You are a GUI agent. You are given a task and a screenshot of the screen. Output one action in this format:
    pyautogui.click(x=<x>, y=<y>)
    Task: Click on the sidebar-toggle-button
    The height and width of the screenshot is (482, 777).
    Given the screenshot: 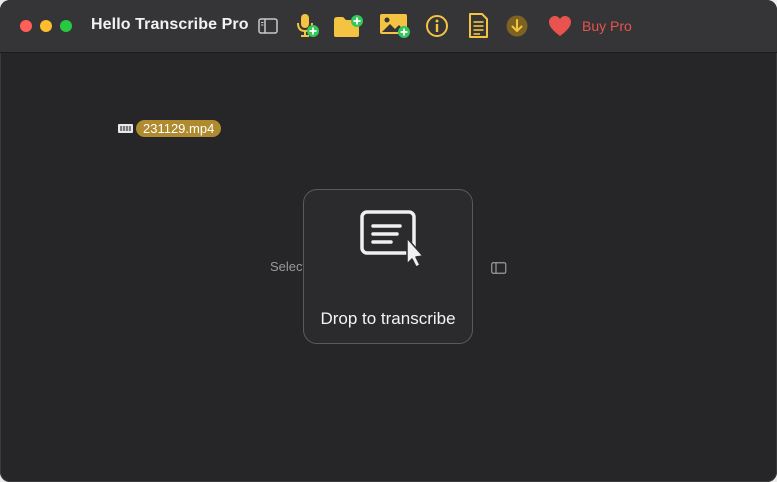 What is the action you would take?
    pyautogui.click(x=268, y=26)
    